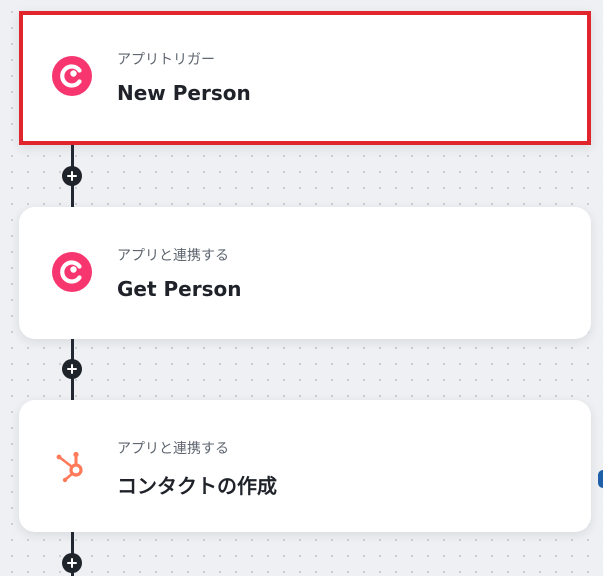 The image size is (603, 576). I want to click on step-type-label: アプリトリガー, so click(166, 60).